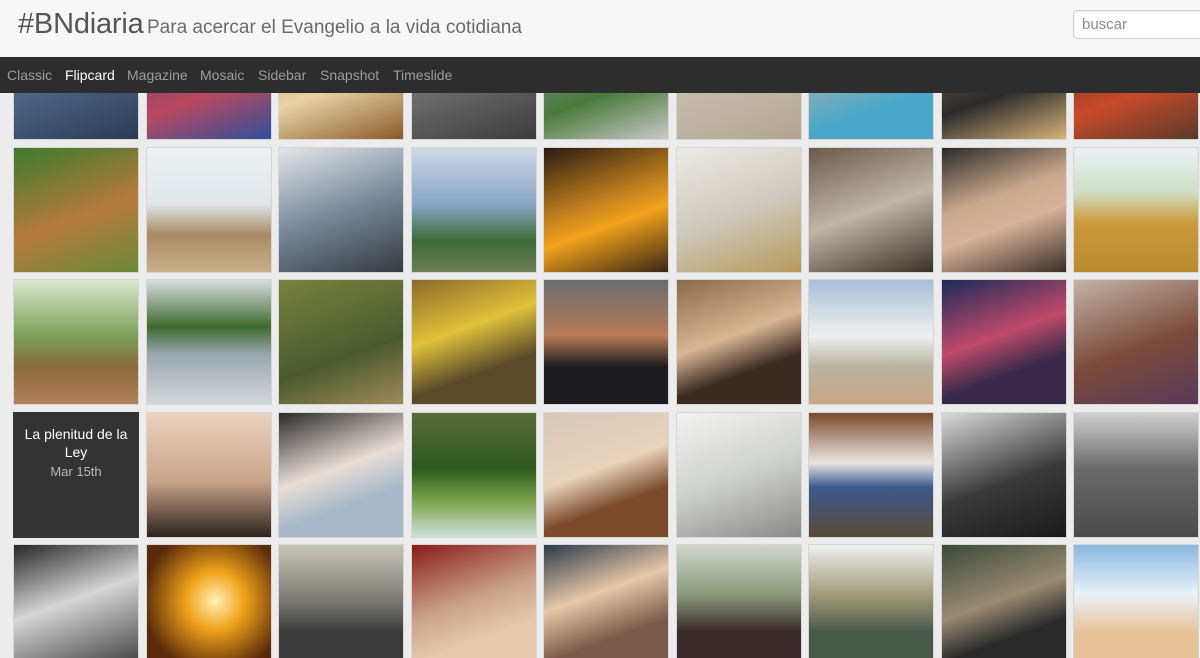  Describe the element at coordinates (29, 75) in the screenshot. I see `nav-item-classic: Classic` at that location.